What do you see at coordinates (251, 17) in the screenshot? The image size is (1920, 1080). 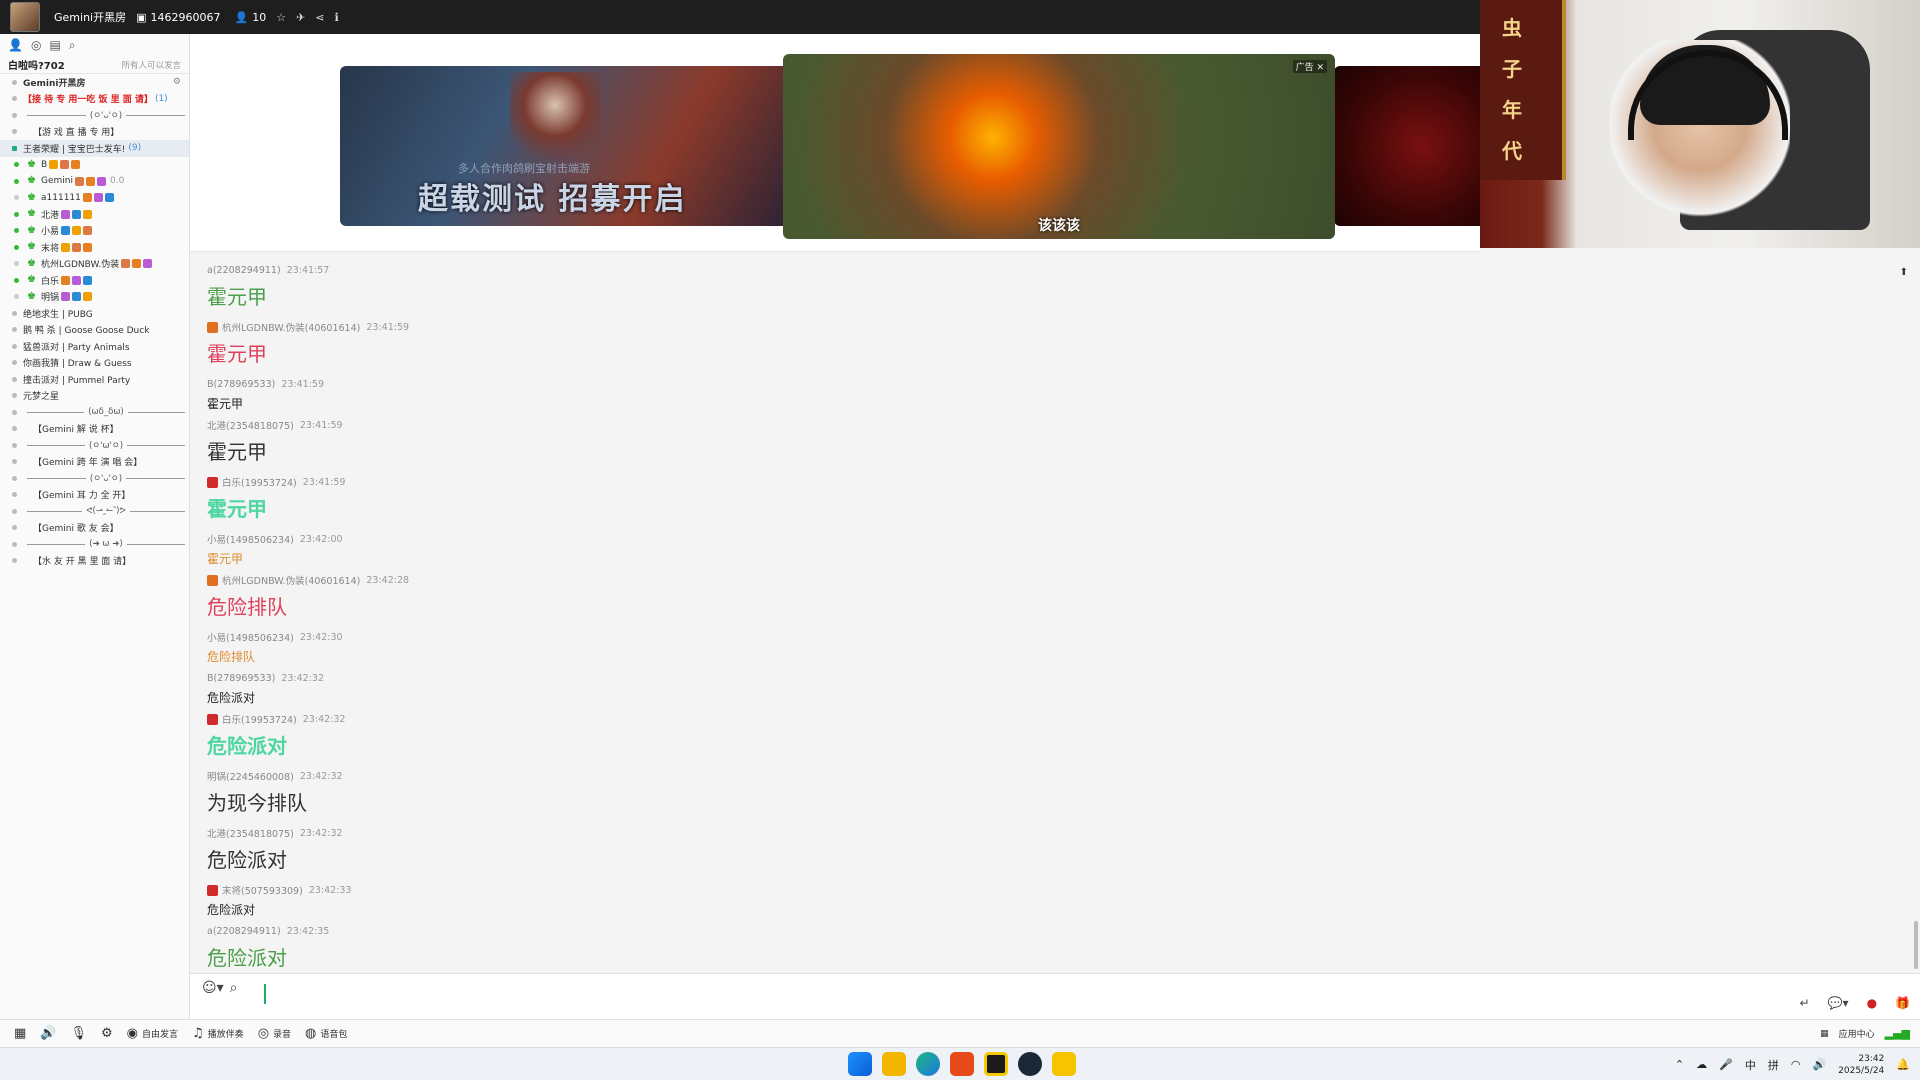 I see `online-count: 👤 10` at bounding box center [251, 17].